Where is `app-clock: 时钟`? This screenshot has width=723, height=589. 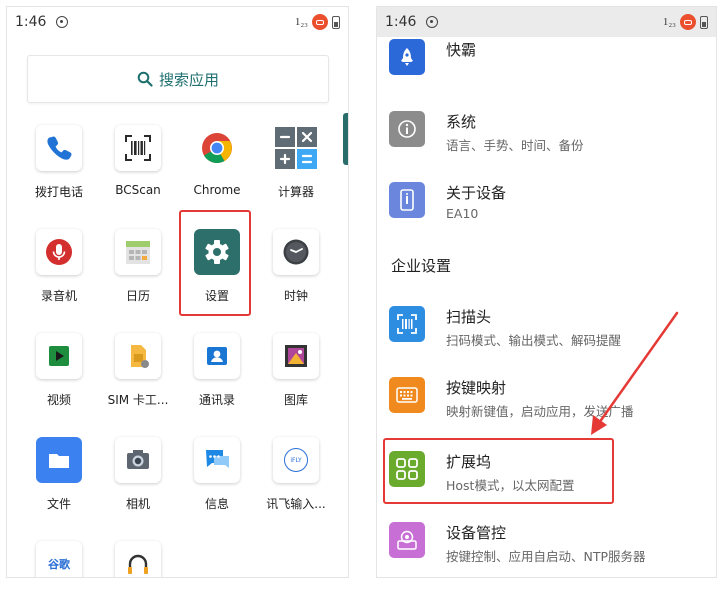
app-clock: 时钟 is located at coordinates (296, 266).